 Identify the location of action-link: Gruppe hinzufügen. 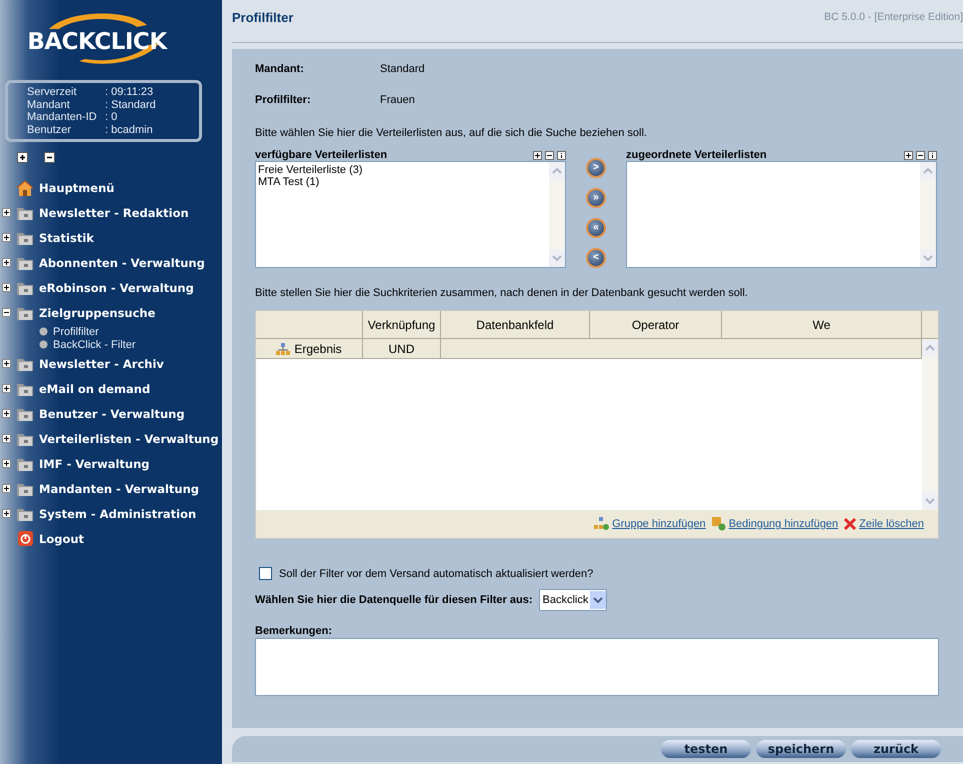
(659, 524).